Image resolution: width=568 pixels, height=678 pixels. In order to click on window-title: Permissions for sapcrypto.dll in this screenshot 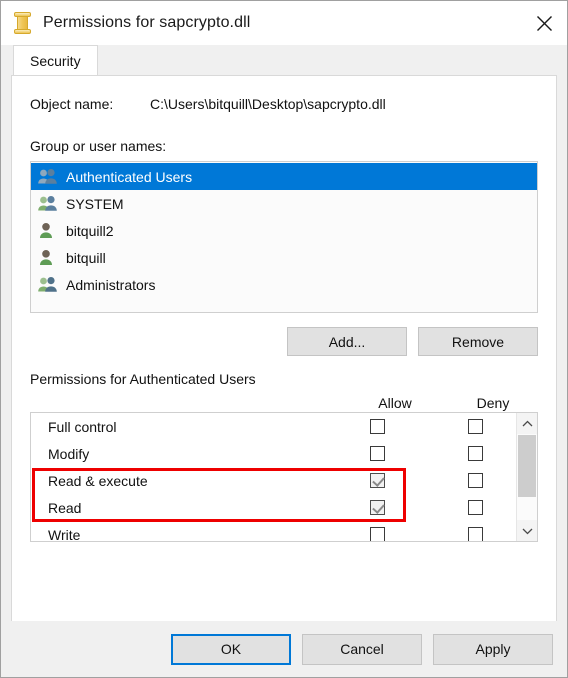, I will do `click(147, 22)`.